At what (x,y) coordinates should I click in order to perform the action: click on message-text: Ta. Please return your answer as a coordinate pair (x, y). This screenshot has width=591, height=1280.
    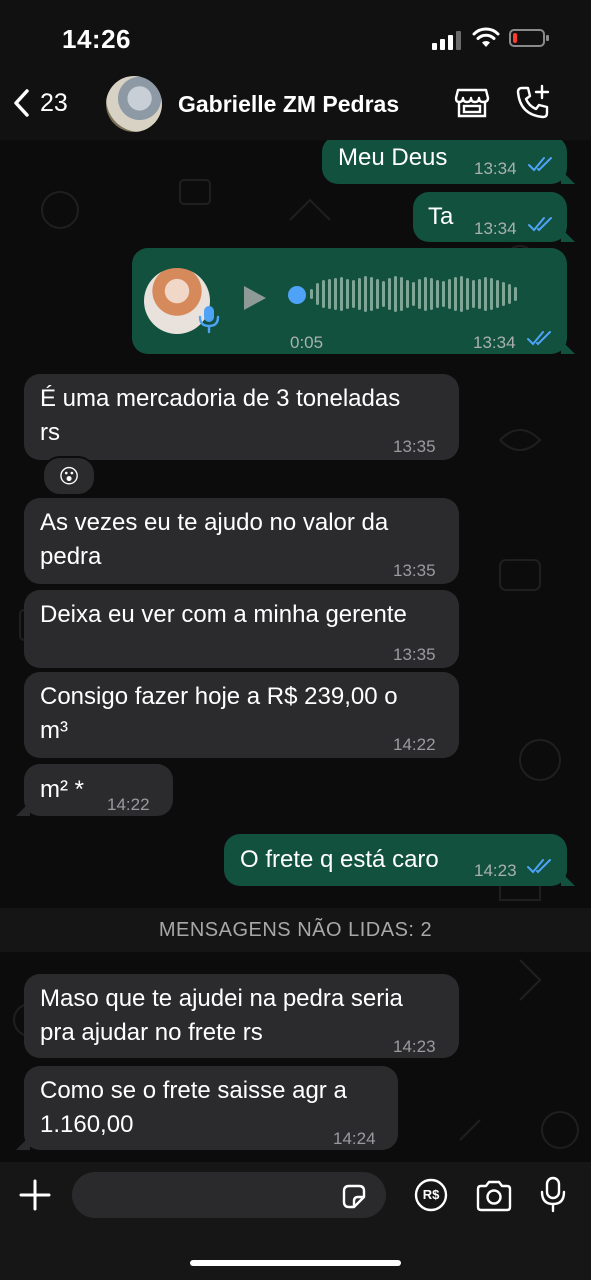
    Looking at the image, I should click on (441, 216).